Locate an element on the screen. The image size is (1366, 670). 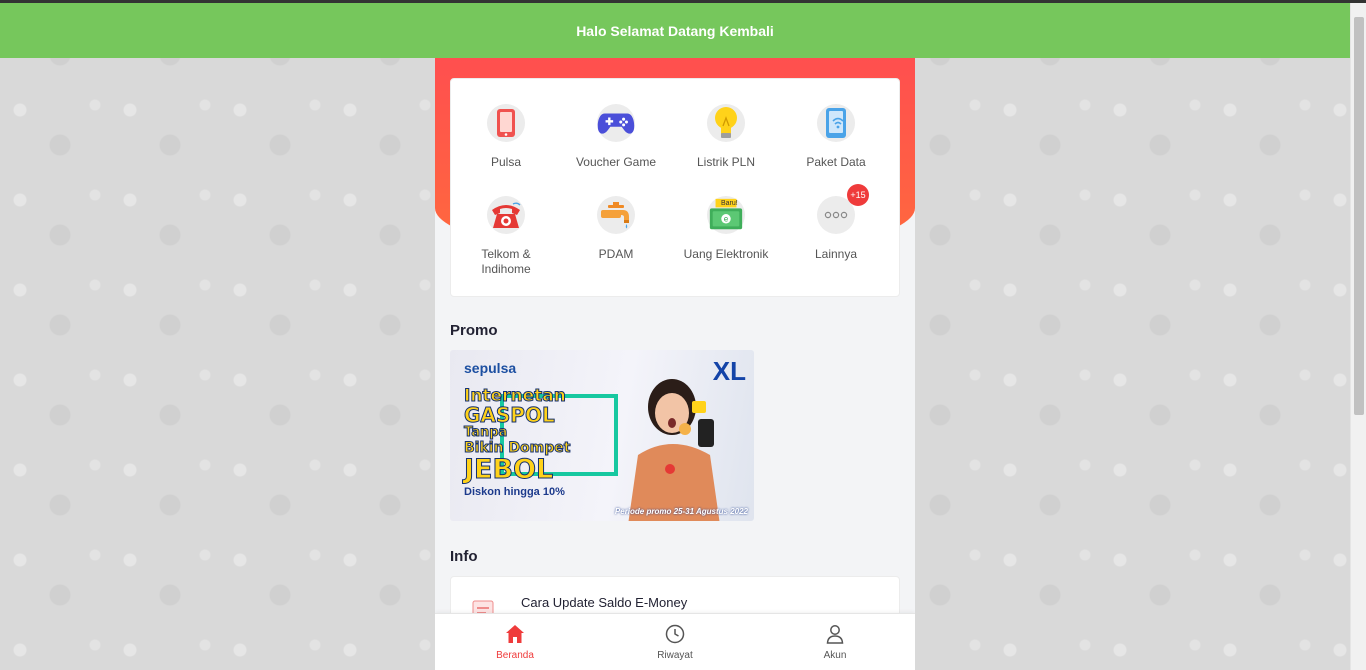
page-header: Halo Selamat Datang Kembali is located at coordinates (675, 30).